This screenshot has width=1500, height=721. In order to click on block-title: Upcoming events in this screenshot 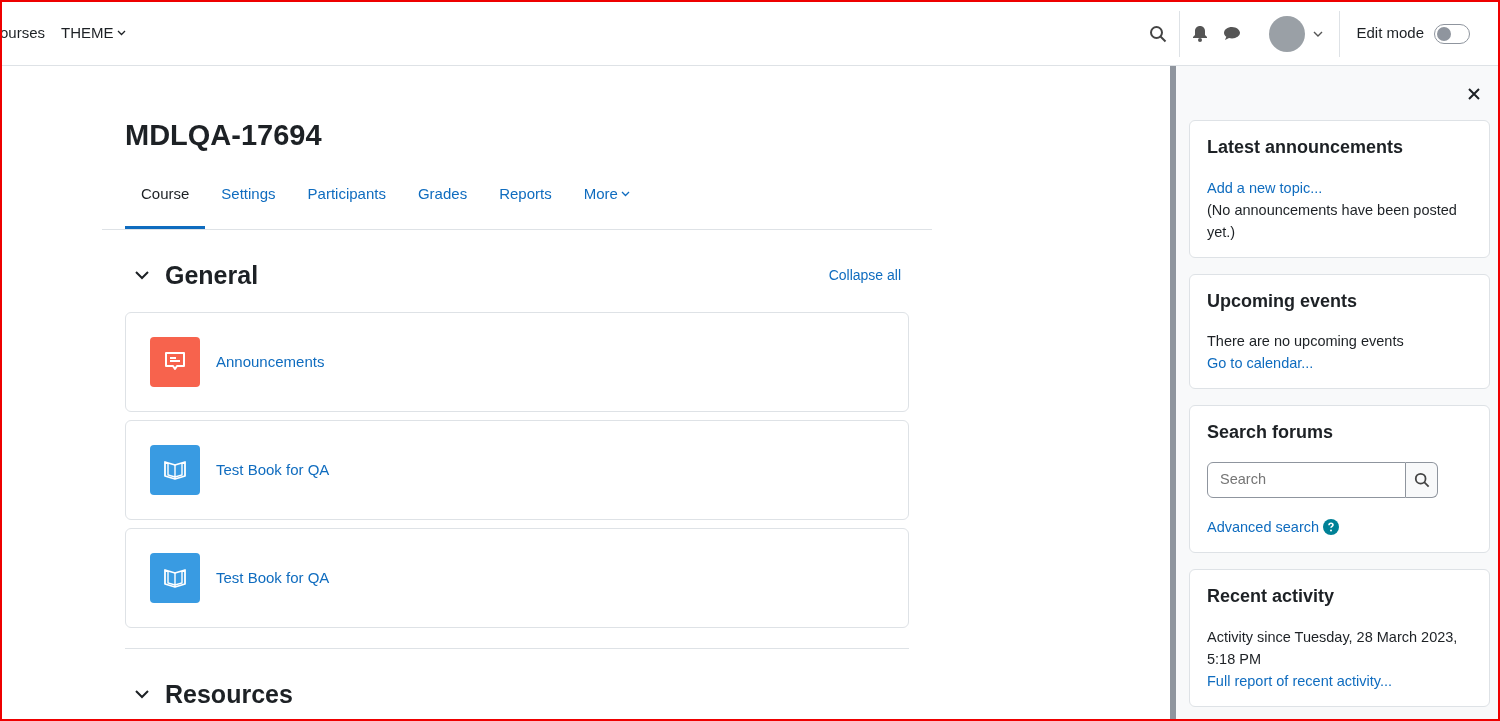, I will do `click(1283, 301)`.